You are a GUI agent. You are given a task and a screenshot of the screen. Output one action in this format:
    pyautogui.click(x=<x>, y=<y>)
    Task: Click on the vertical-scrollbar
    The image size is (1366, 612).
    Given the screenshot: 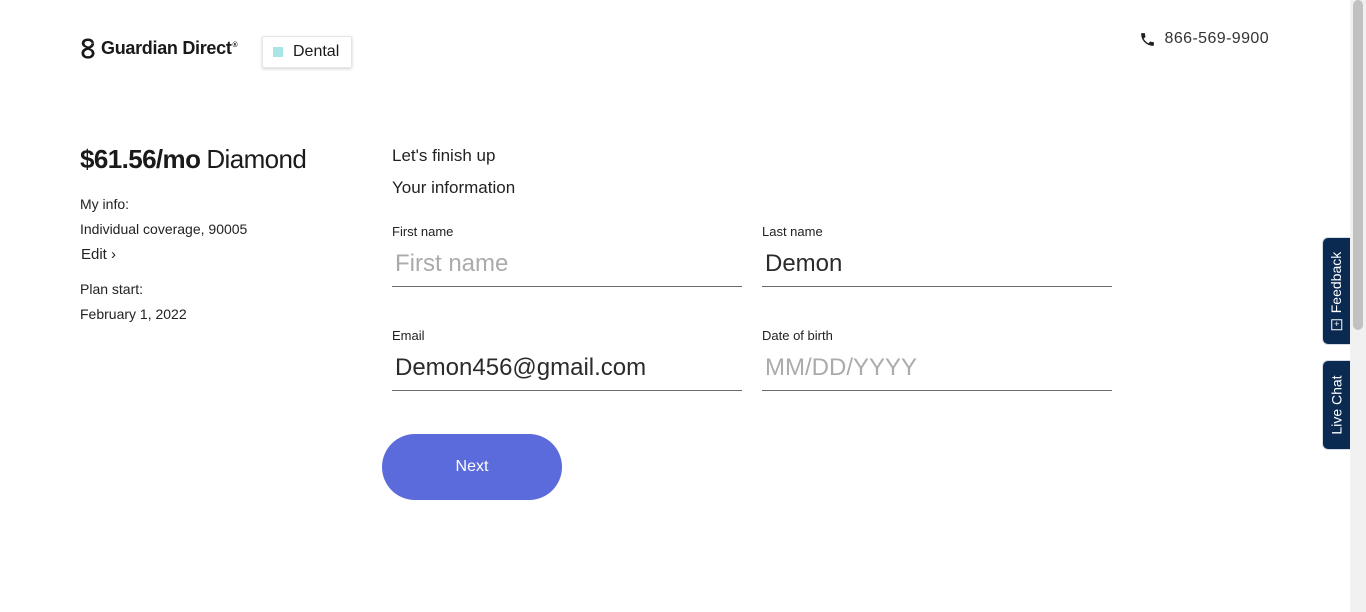 What is the action you would take?
    pyautogui.click(x=1358, y=306)
    